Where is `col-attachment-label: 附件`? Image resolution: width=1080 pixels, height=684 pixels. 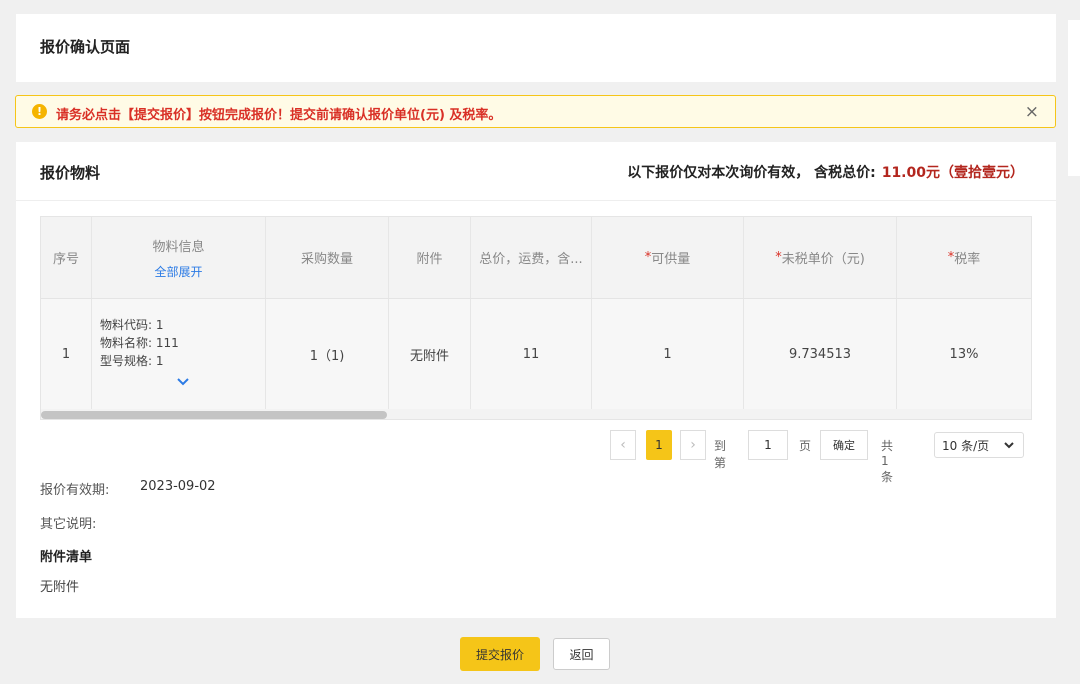
col-attachment-label: 附件 is located at coordinates (429, 259).